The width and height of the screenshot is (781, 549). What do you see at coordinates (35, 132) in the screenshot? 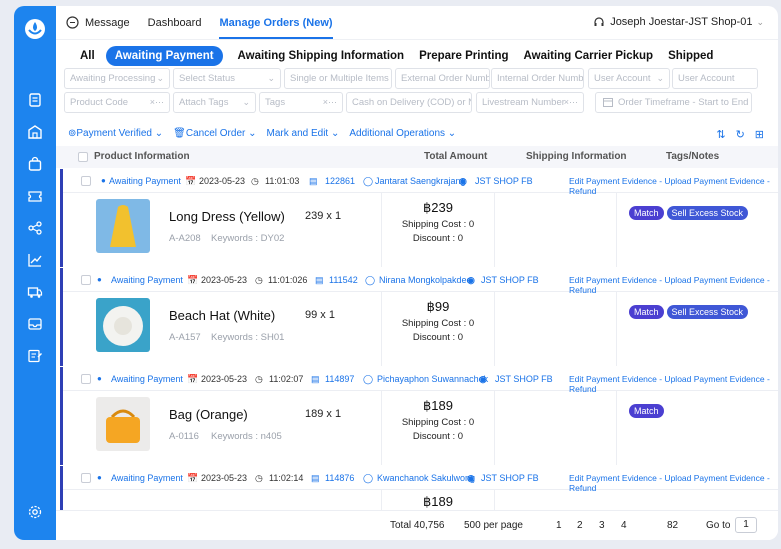
I see `store-icon` at bounding box center [35, 132].